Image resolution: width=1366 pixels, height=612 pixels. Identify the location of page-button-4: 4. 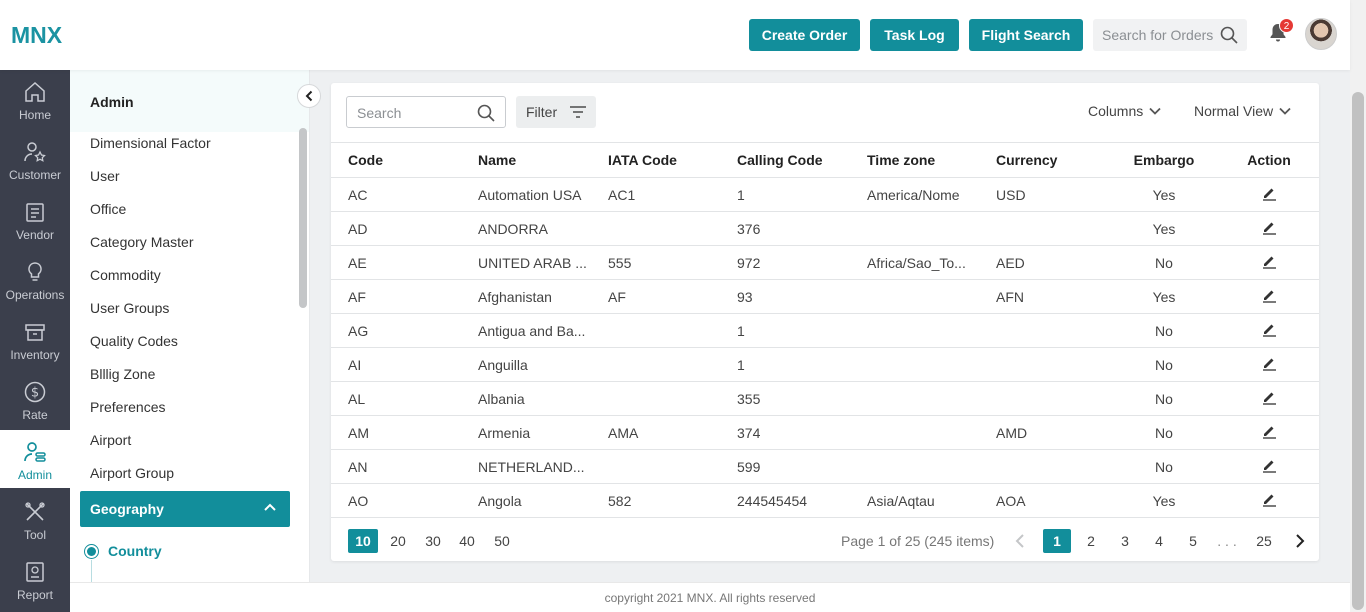
(1159, 541).